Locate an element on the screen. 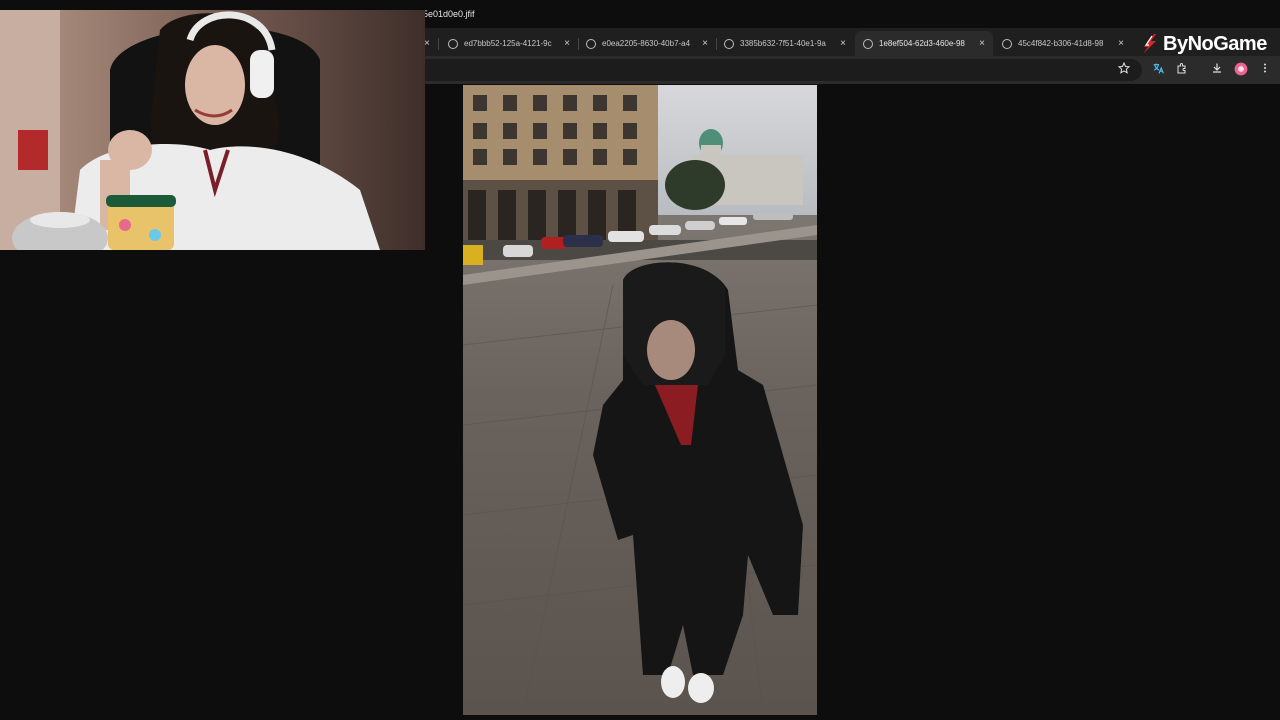 This screenshot has width=1280, height=720. tab-title: e0ea2205-8630-40b7-a4 is located at coordinates (646, 43).